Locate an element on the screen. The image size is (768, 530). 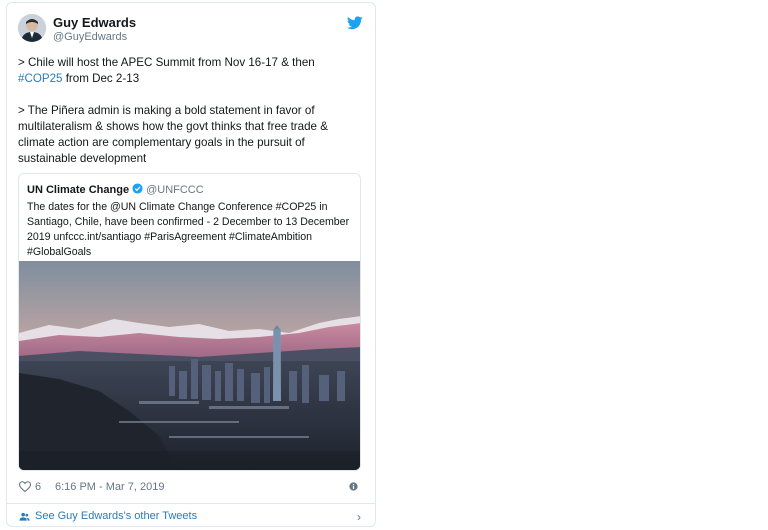
like-count: 6 is located at coordinates (38, 487).